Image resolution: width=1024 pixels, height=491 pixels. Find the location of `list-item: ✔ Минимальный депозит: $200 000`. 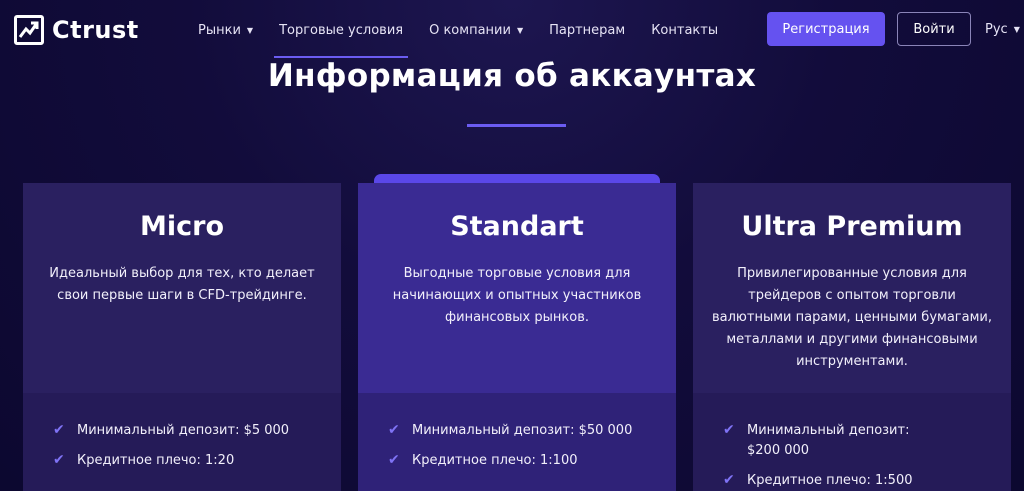

list-item: ✔ Минимальный депозит: $200 000 is located at coordinates (833, 441).